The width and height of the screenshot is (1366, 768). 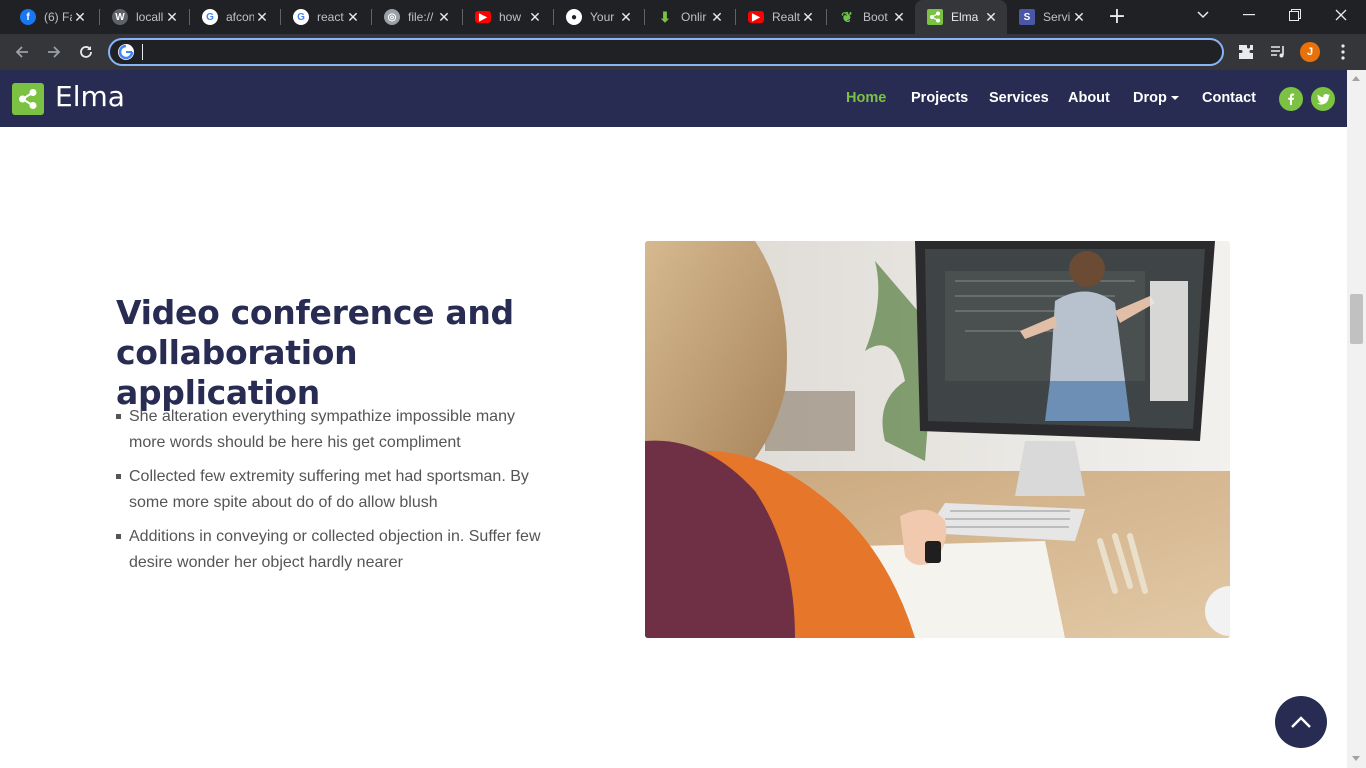 What do you see at coordinates (1089, 98) in the screenshot?
I see `nav-about: About` at bounding box center [1089, 98].